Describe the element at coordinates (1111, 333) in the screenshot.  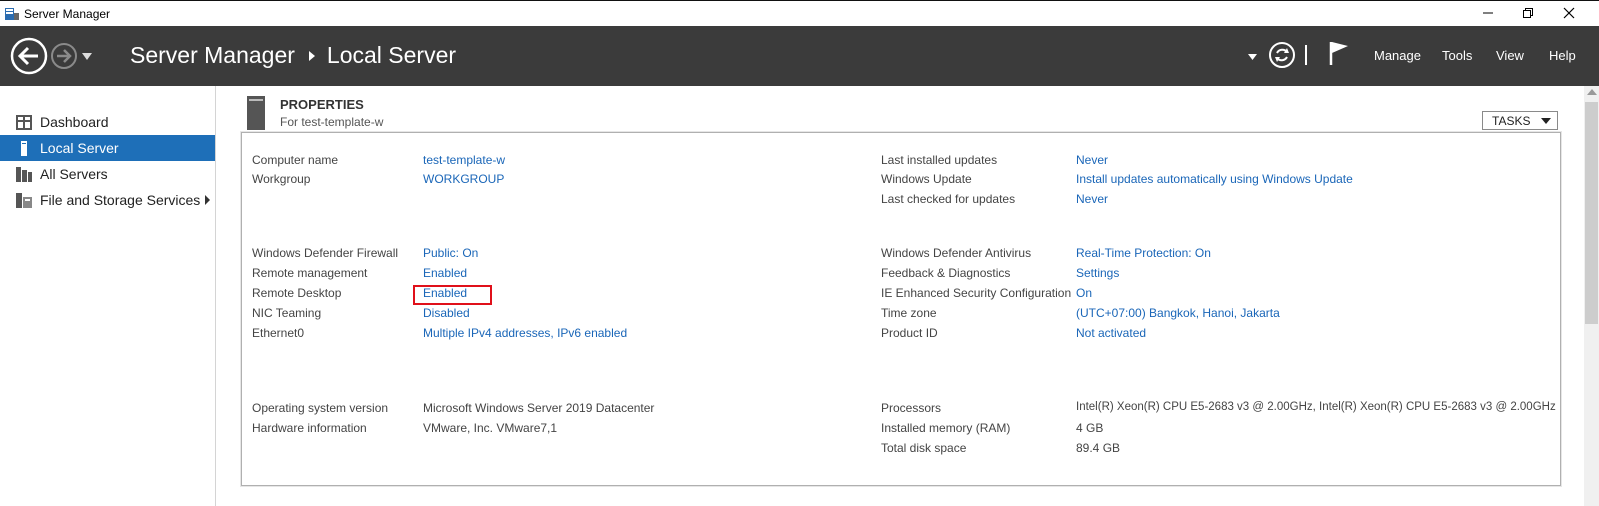
I see `prop-value-product-id: Not activated` at that location.